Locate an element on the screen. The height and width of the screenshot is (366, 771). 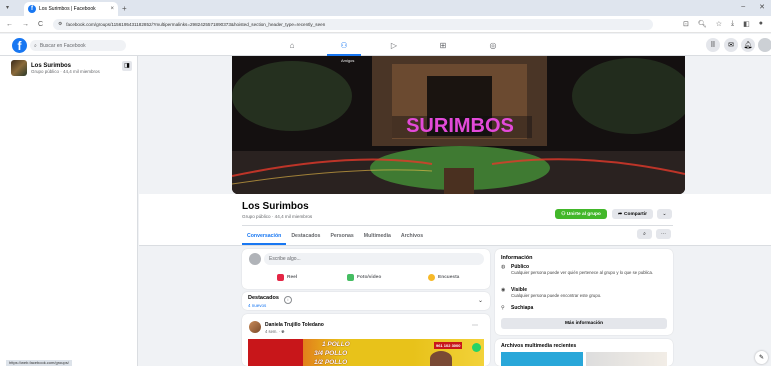
menu-grid-icon: ⠿ is located at coordinates (713, 45).